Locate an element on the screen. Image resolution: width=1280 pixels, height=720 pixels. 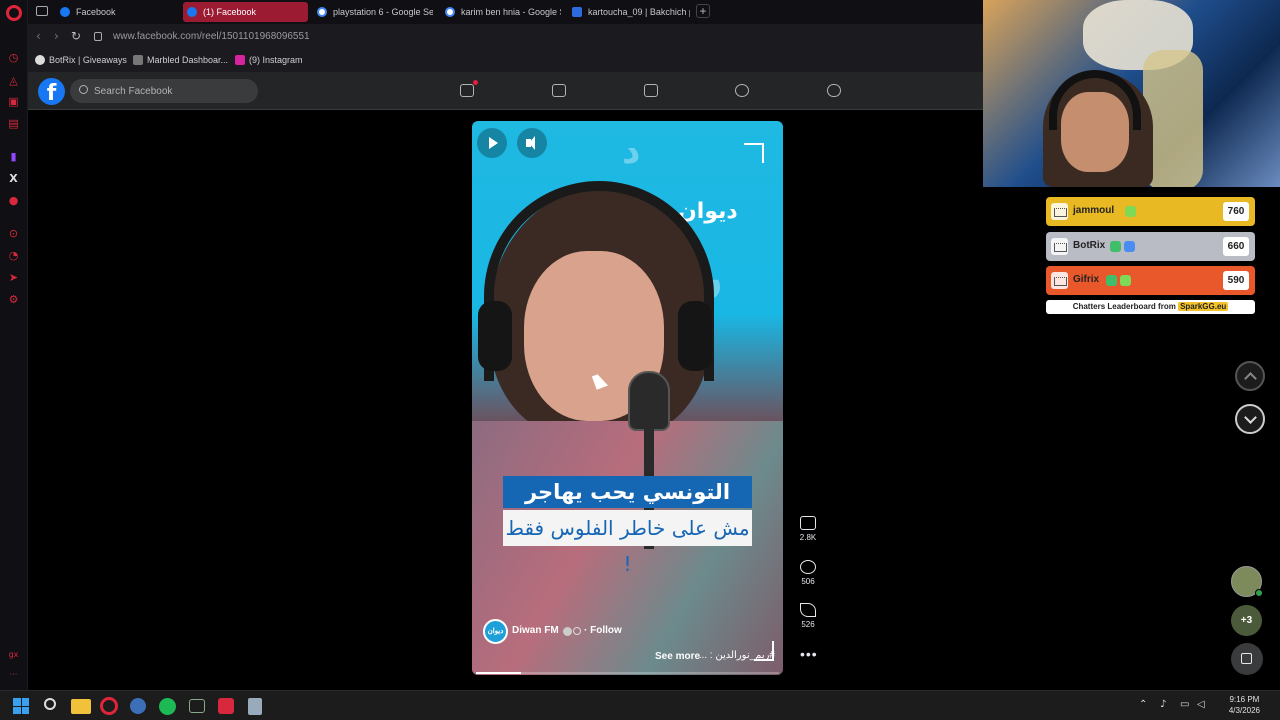
display-icon: ▭ is located at coordinates (1184, 704).